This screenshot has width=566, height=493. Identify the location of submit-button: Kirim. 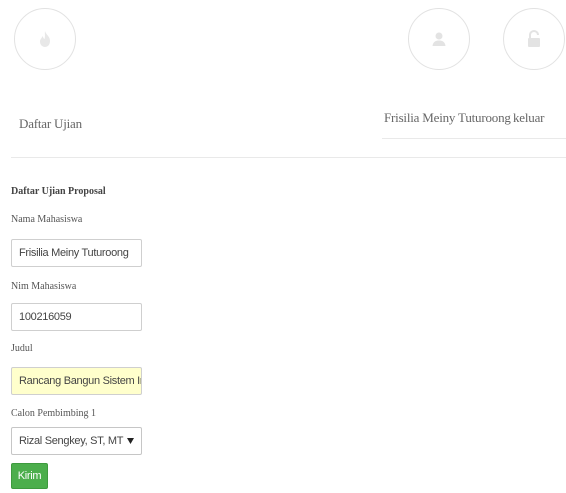
(29, 476).